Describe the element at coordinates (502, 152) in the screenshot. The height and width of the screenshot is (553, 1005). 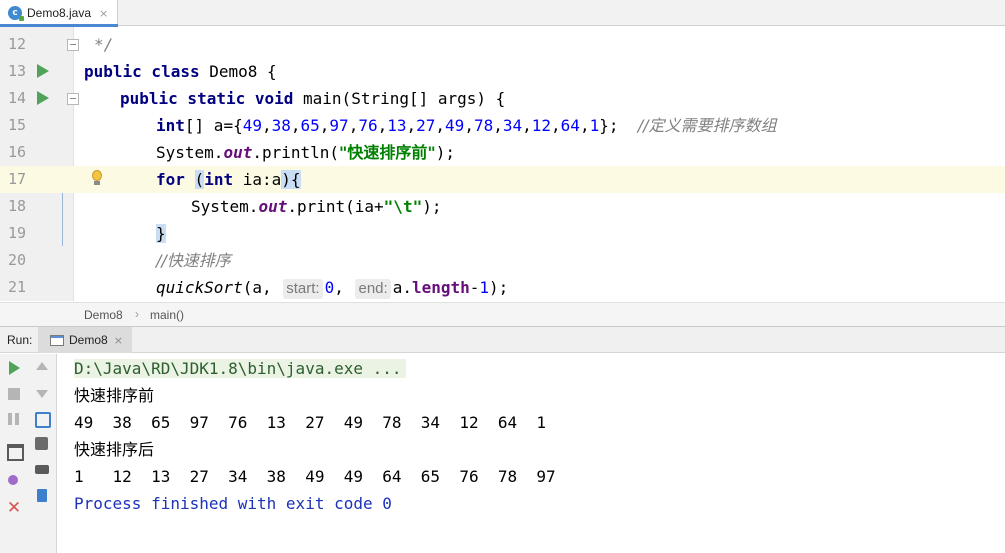
I see `code-line-16: 16 System.out.println("快速排序前");` at that location.